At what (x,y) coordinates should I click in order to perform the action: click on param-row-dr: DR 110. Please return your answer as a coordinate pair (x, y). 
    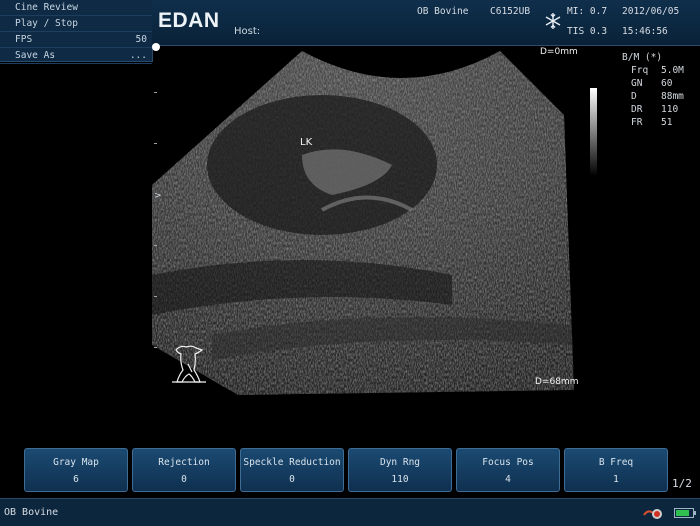
    Looking at the image, I should click on (665, 110).